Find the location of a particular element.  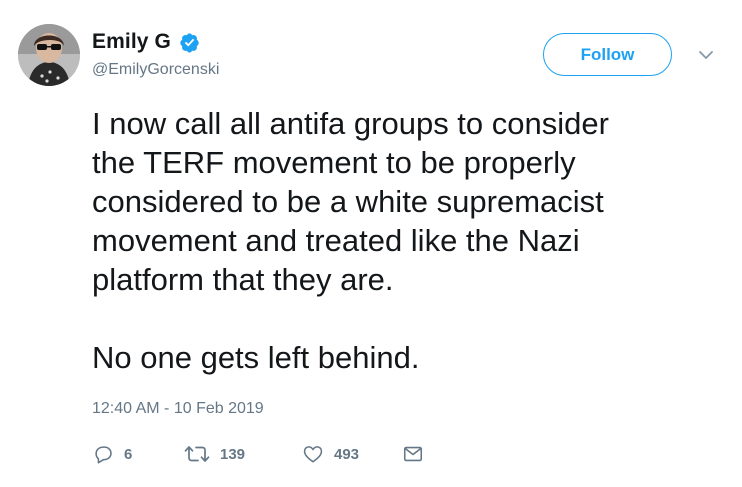

envelope-icon is located at coordinates (413, 454).